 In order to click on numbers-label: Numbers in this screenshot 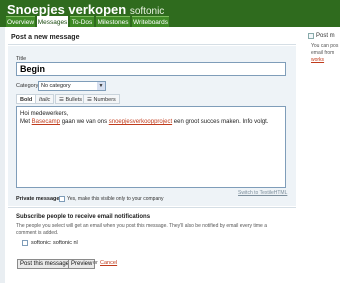, I will do `click(104, 100)`.